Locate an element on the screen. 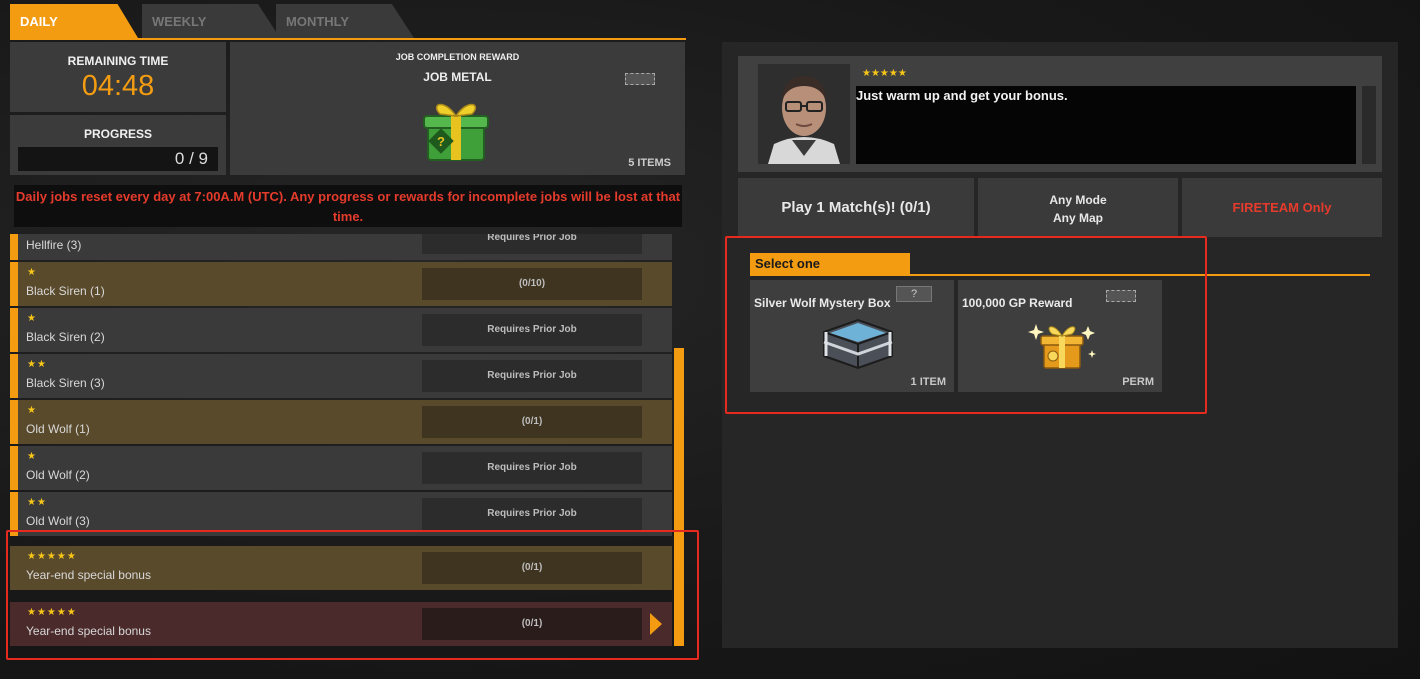 The image size is (1420, 679). job-row: ★★ Black Siren (3) Requires Prior Job is located at coordinates (341, 376).